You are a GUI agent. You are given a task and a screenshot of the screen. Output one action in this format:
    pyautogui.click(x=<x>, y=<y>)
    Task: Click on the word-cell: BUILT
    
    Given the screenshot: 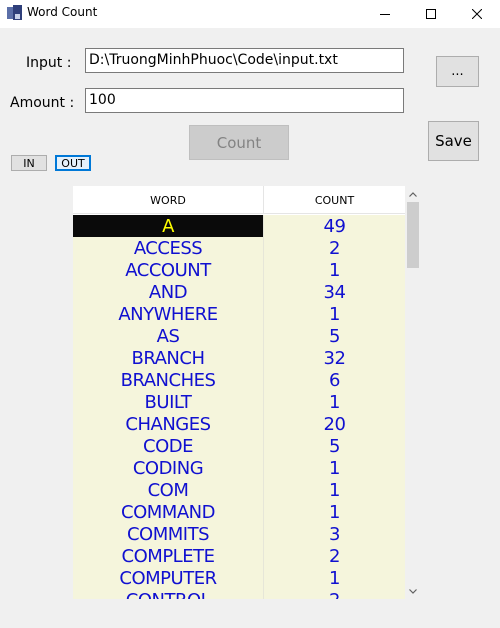 What is the action you would take?
    pyautogui.click(x=168, y=402)
    